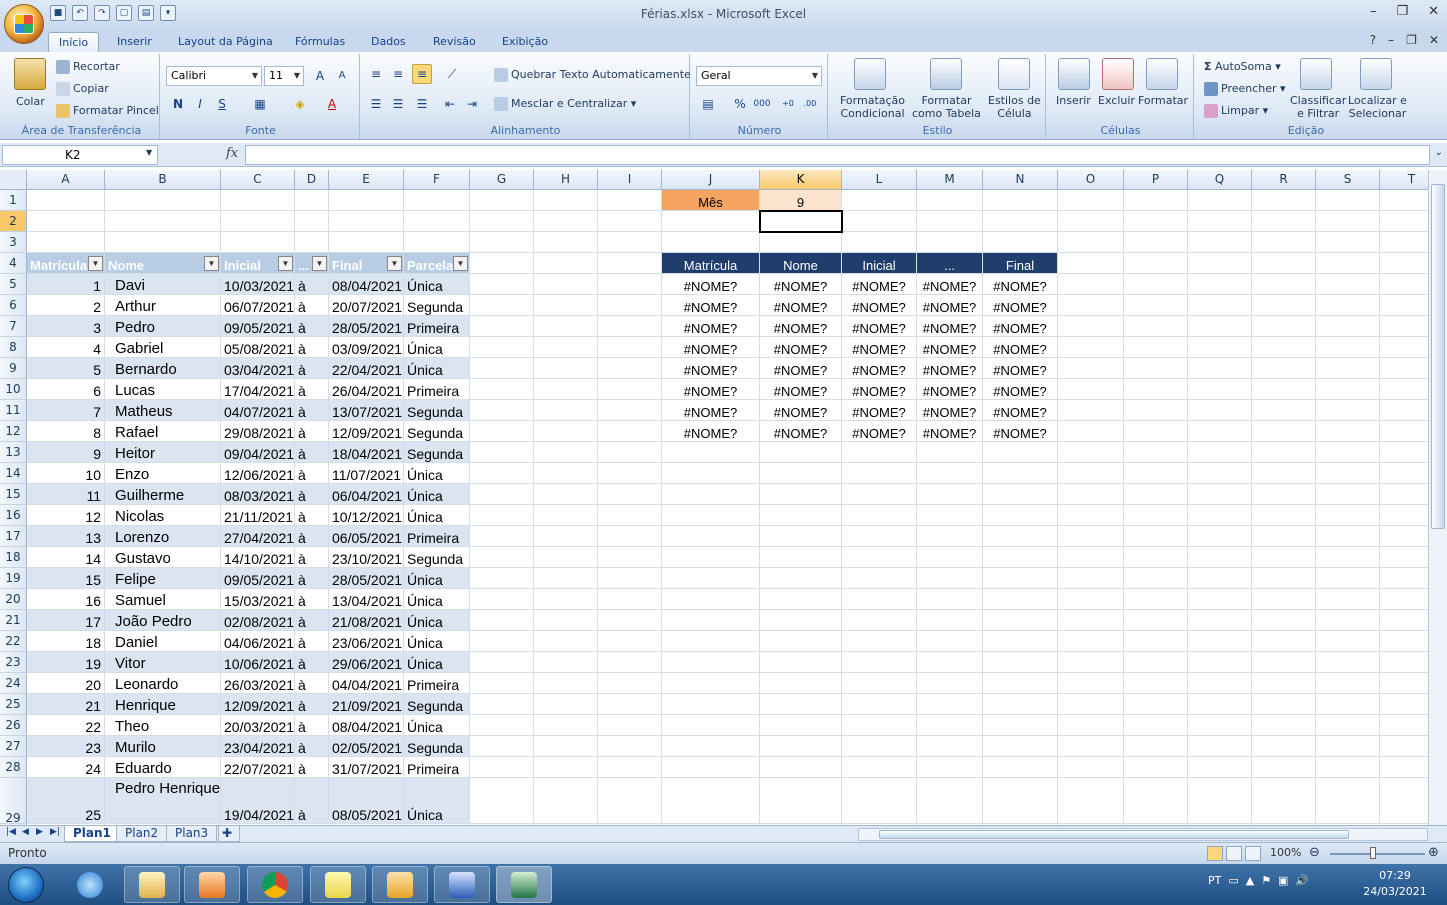 This screenshot has width=1447, height=905. What do you see at coordinates (258, 431) in the screenshot?
I see `table-cell: 29/08/2021` at bounding box center [258, 431].